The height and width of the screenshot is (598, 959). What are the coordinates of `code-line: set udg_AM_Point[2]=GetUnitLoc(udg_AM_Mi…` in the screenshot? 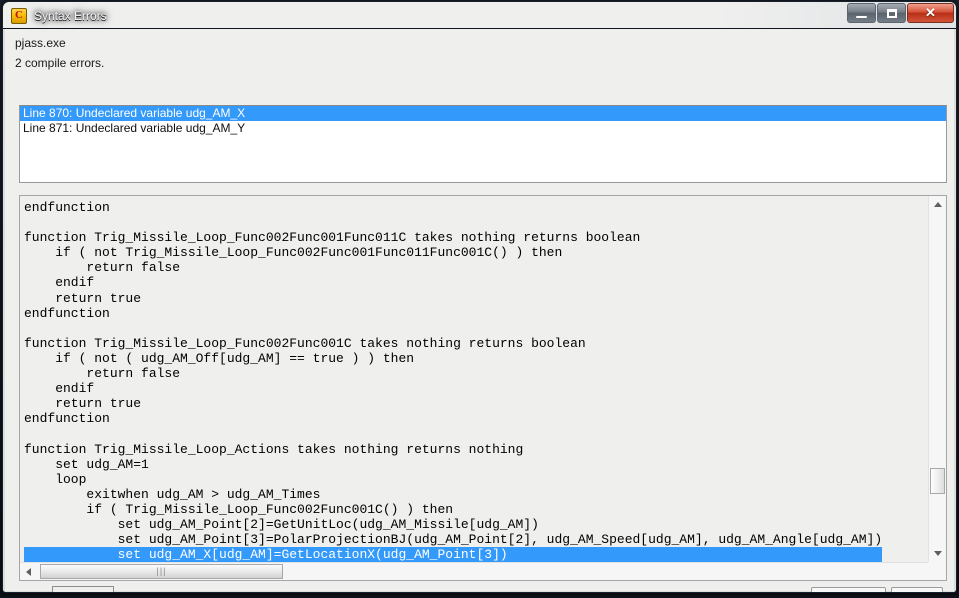 It's located at (281, 524).